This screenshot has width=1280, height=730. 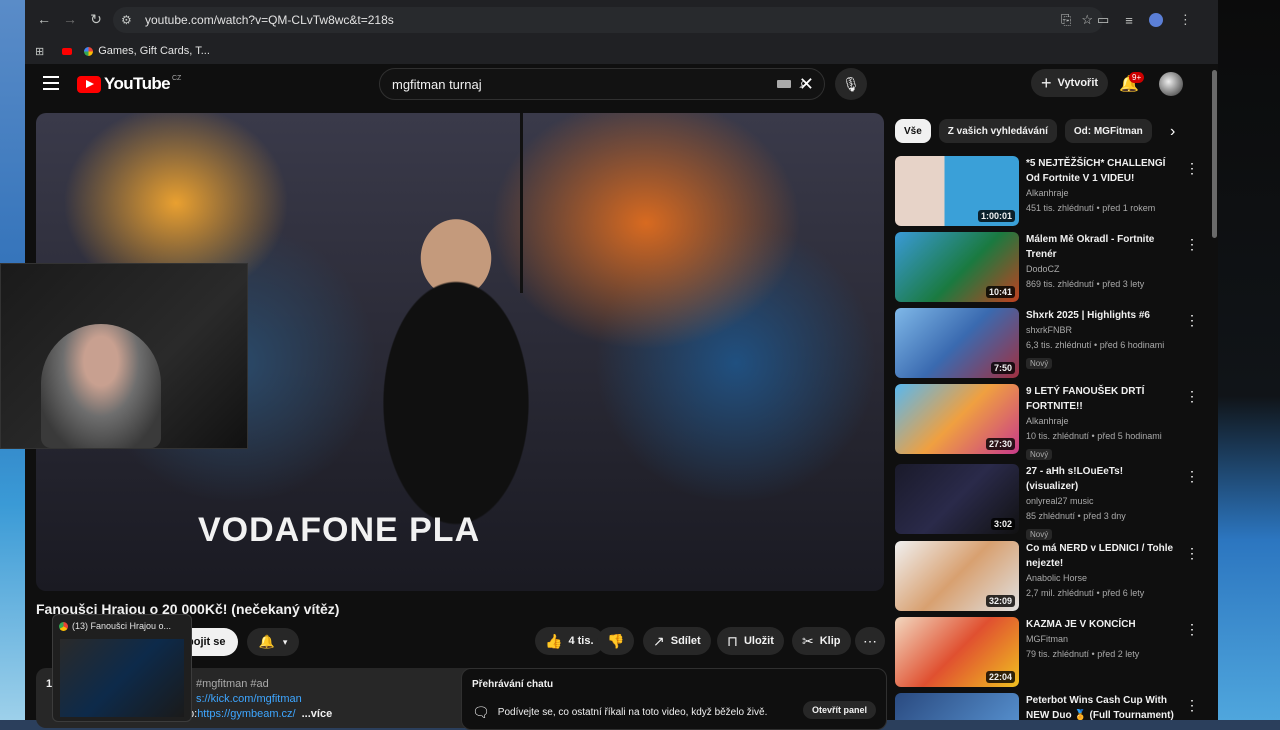 I want to click on scrollbar-thumb, so click(x=1214, y=154).